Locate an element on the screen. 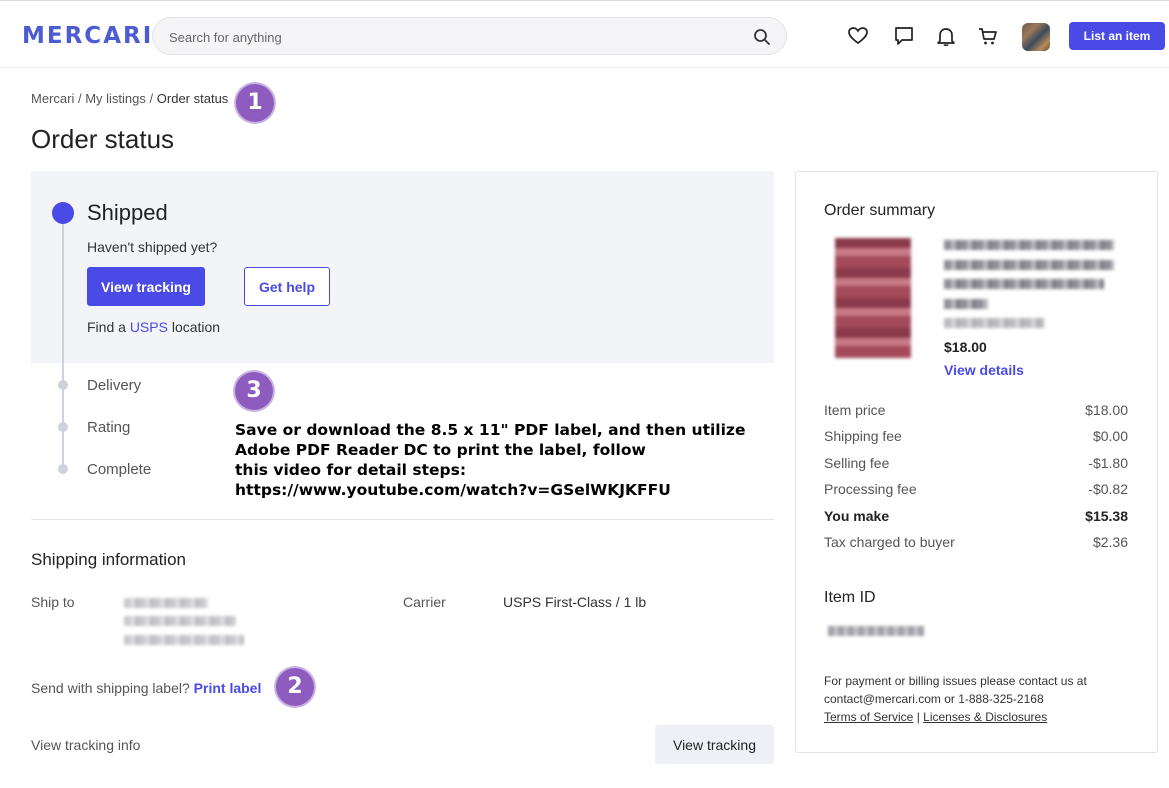 The height and width of the screenshot is (788, 1169). view-details-link: View details is located at coordinates (984, 370).